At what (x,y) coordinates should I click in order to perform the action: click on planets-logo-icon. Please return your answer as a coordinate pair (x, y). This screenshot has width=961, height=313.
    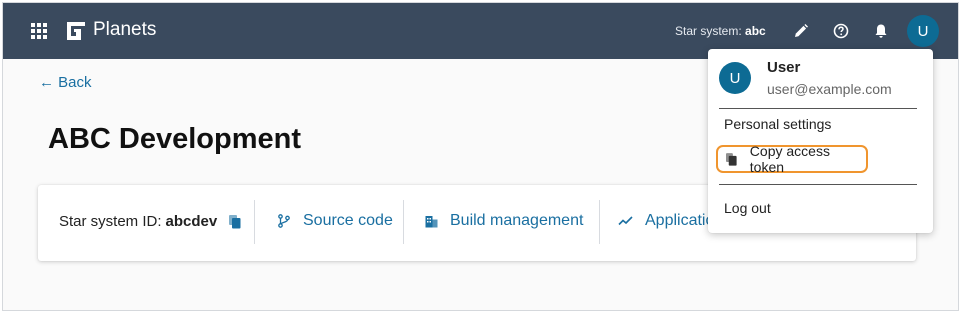
    Looking at the image, I should click on (76, 31).